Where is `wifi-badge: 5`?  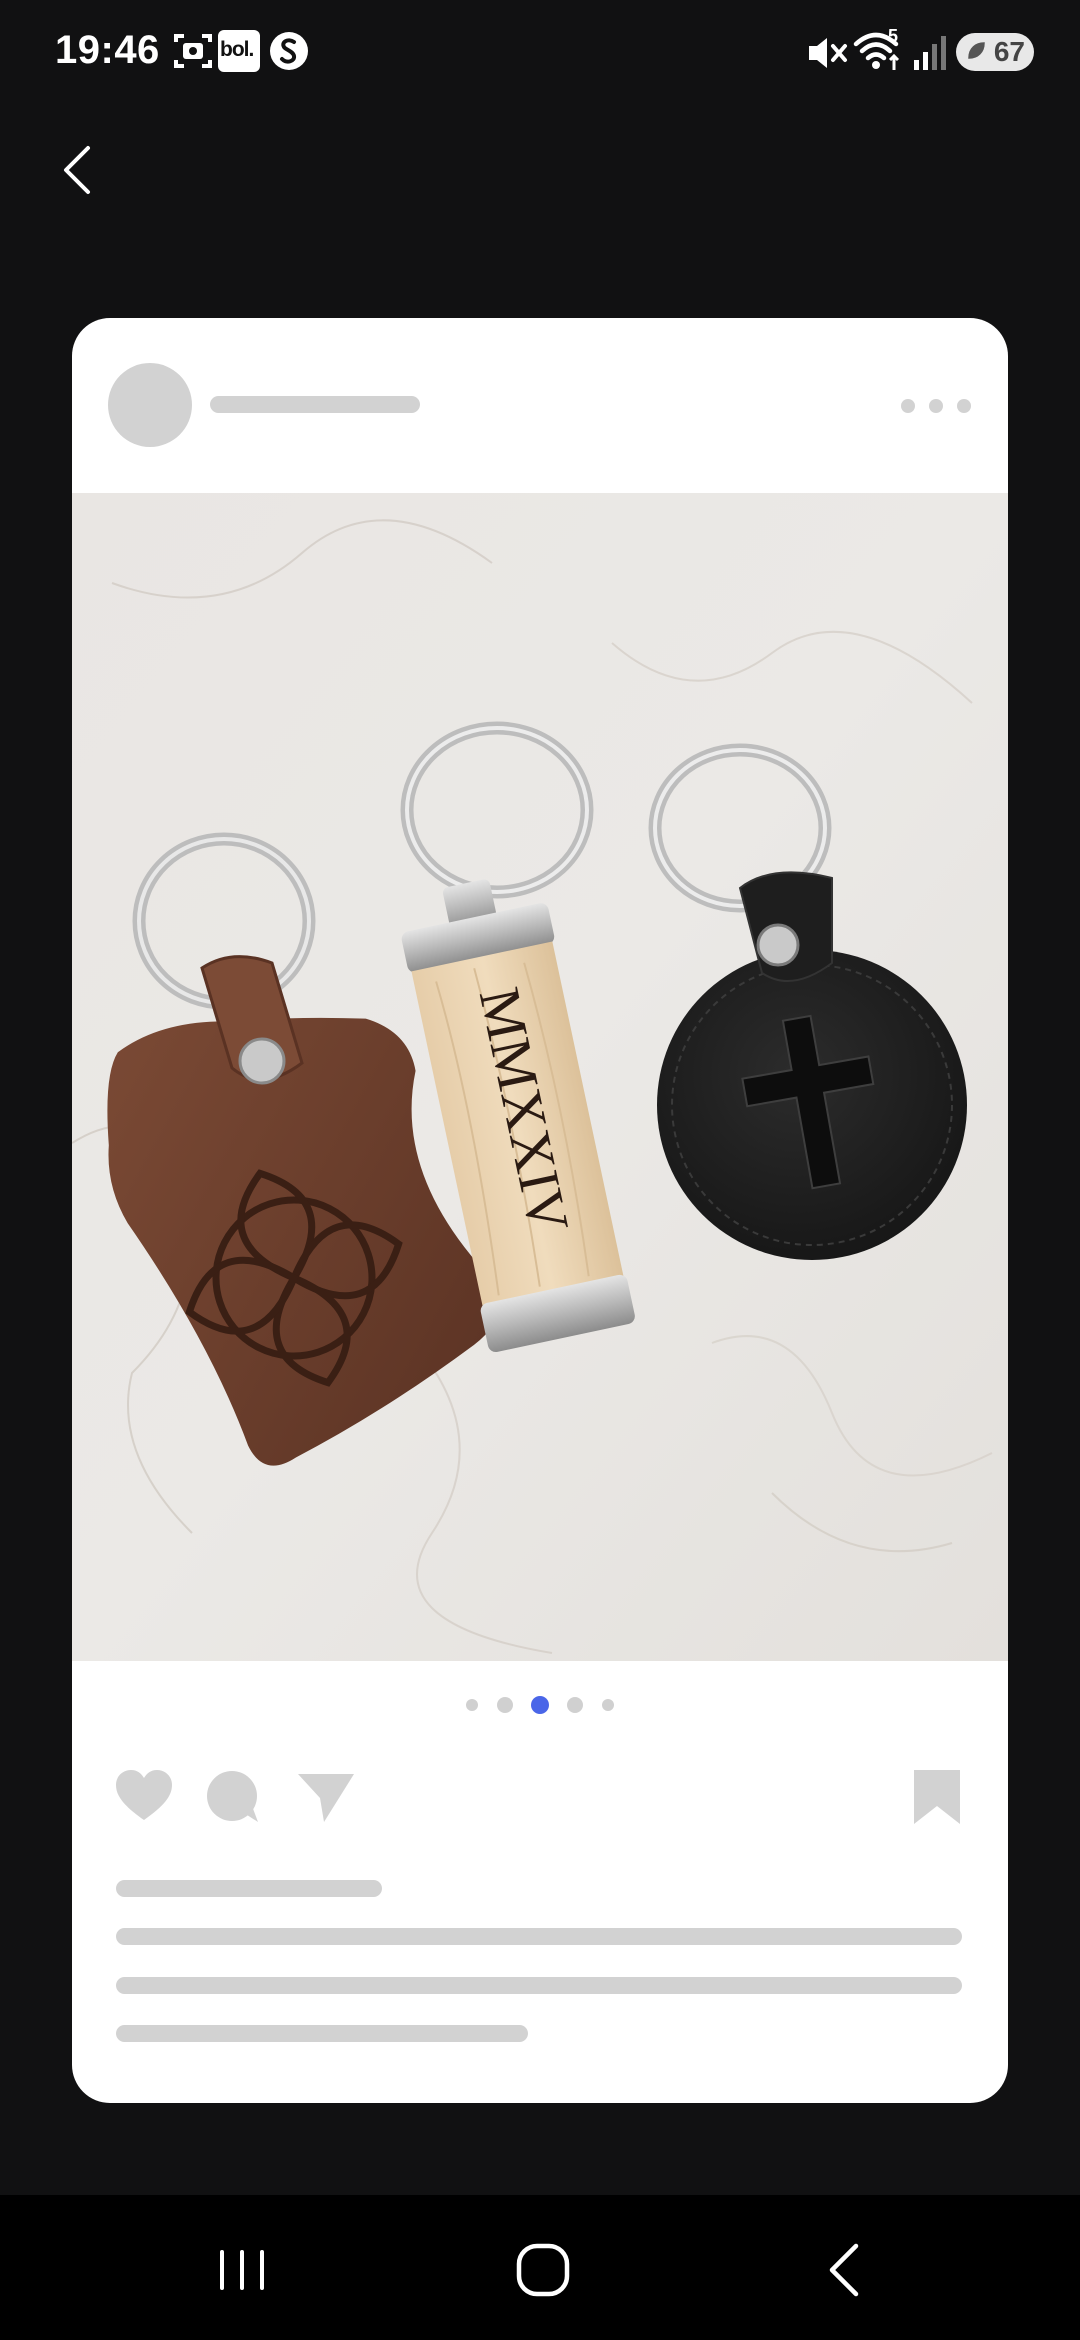
wifi-badge: 5 is located at coordinates (893, 36).